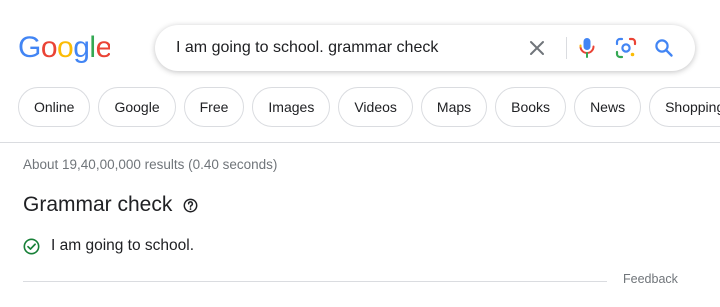  I want to click on svg-text: Google, so click(64, 47).